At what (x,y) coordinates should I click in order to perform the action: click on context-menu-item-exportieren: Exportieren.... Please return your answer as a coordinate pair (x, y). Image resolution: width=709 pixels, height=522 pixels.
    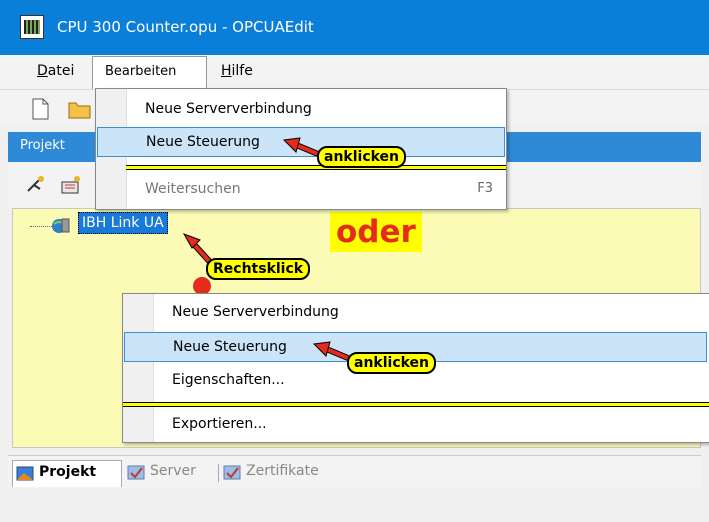
    Looking at the image, I should click on (416, 425).